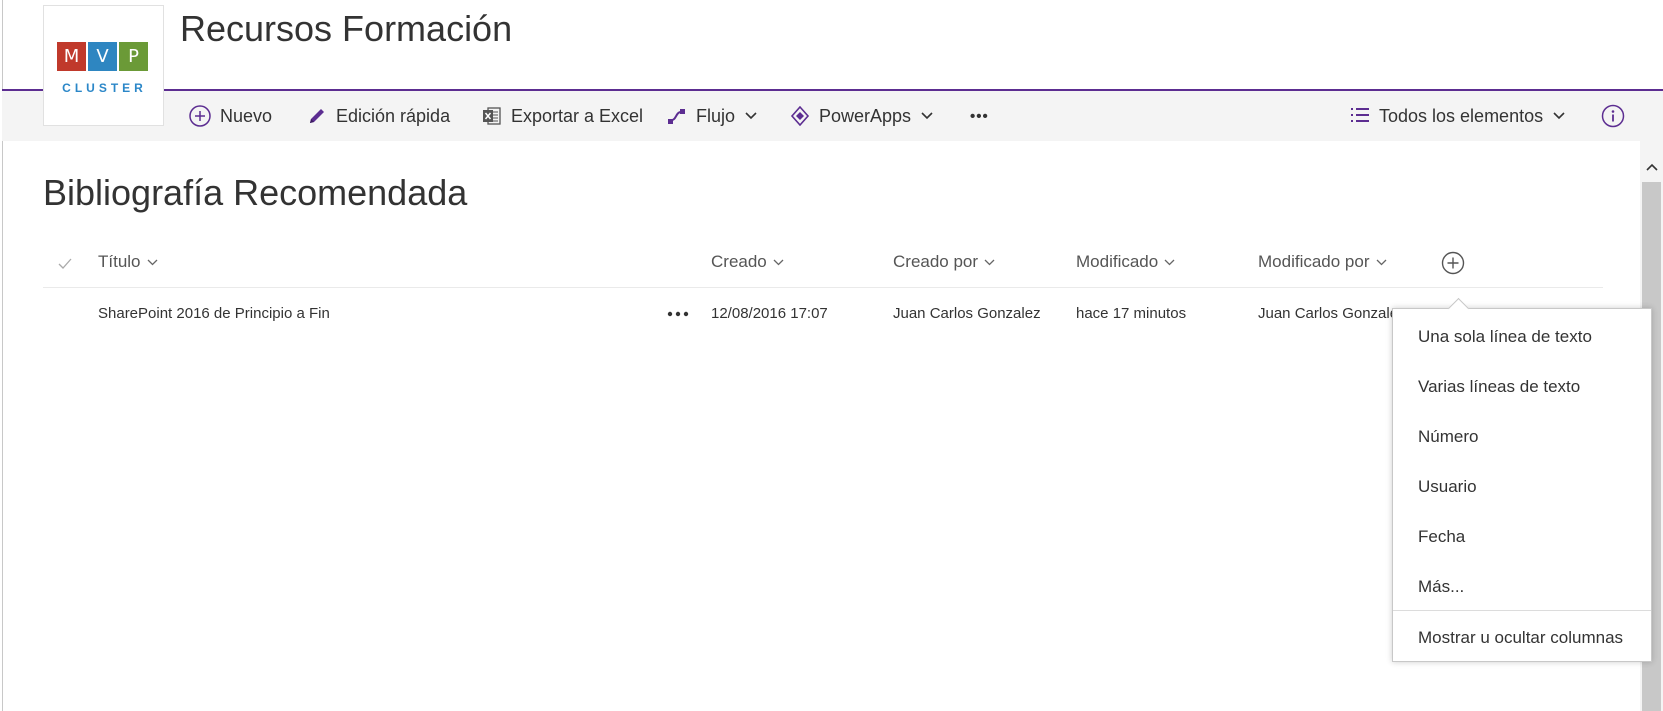 This screenshot has width=1663, height=711. I want to click on site-logo: M V P CLUSTER, so click(103, 65).